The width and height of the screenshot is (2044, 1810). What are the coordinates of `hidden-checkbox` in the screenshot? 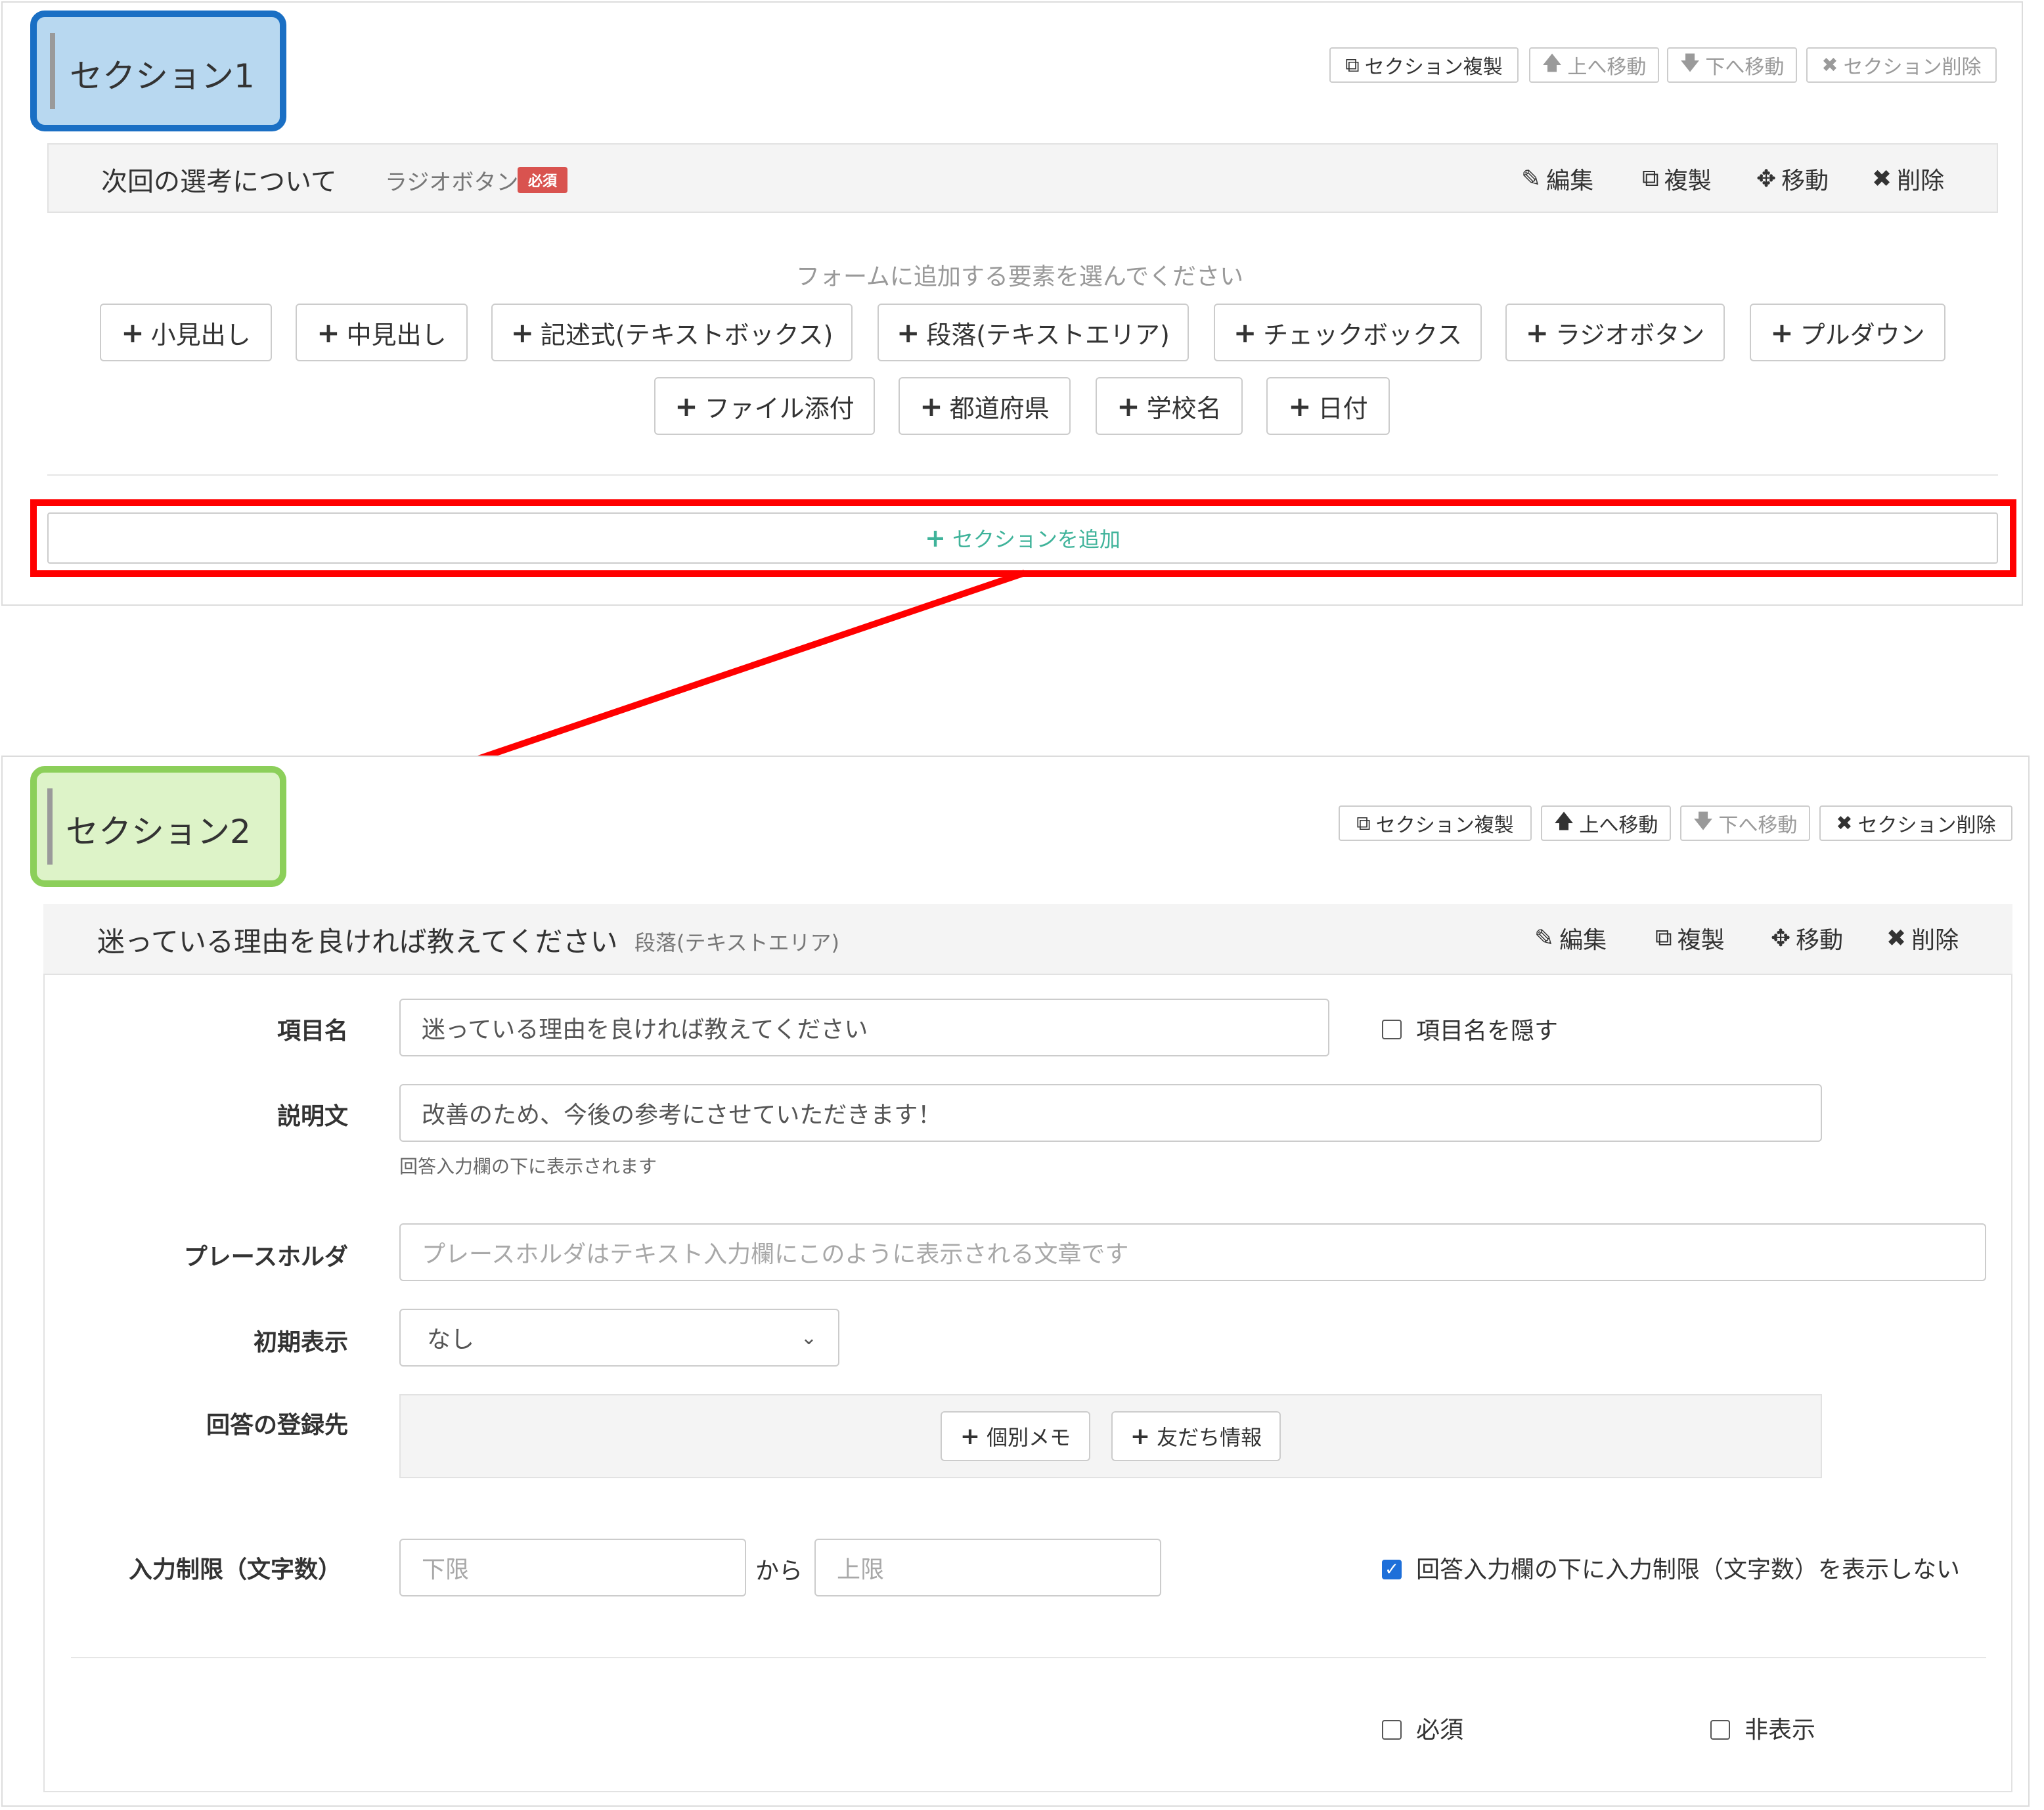 It's located at (1720, 1730).